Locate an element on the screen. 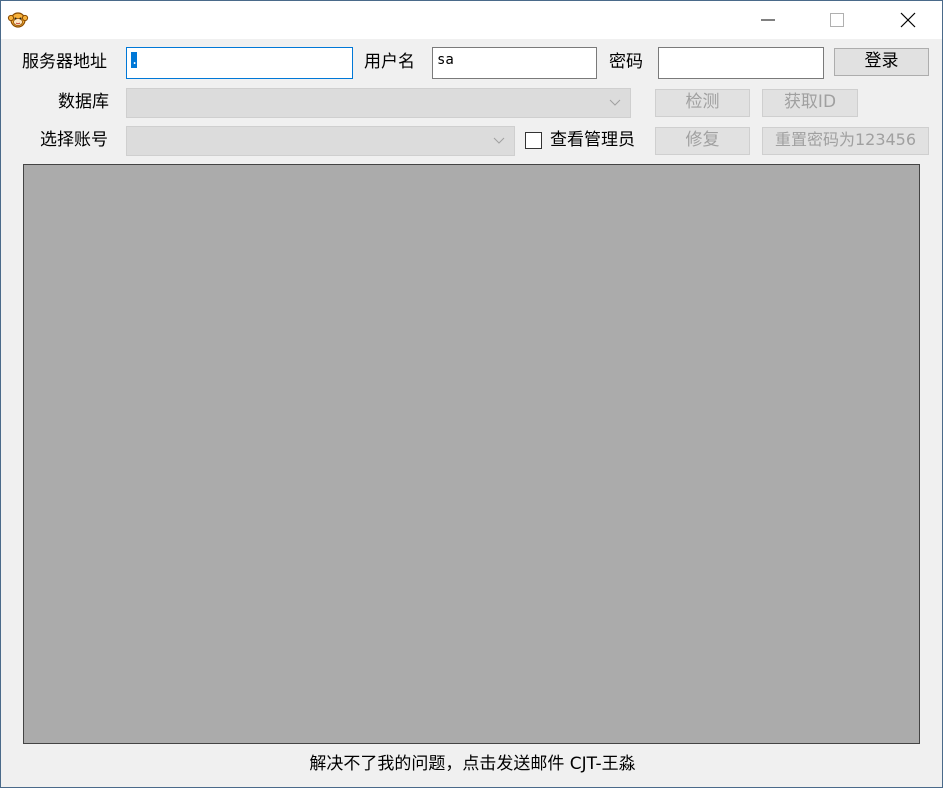 The width and height of the screenshot is (943, 788). monkey-face-icon is located at coordinates (18, 20).